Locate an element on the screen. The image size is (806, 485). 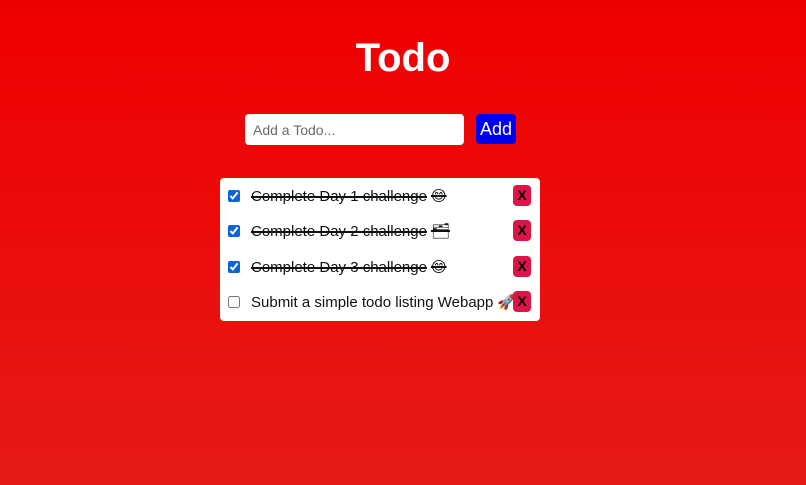
page-title: Todo is located at coordinates (403, 58).